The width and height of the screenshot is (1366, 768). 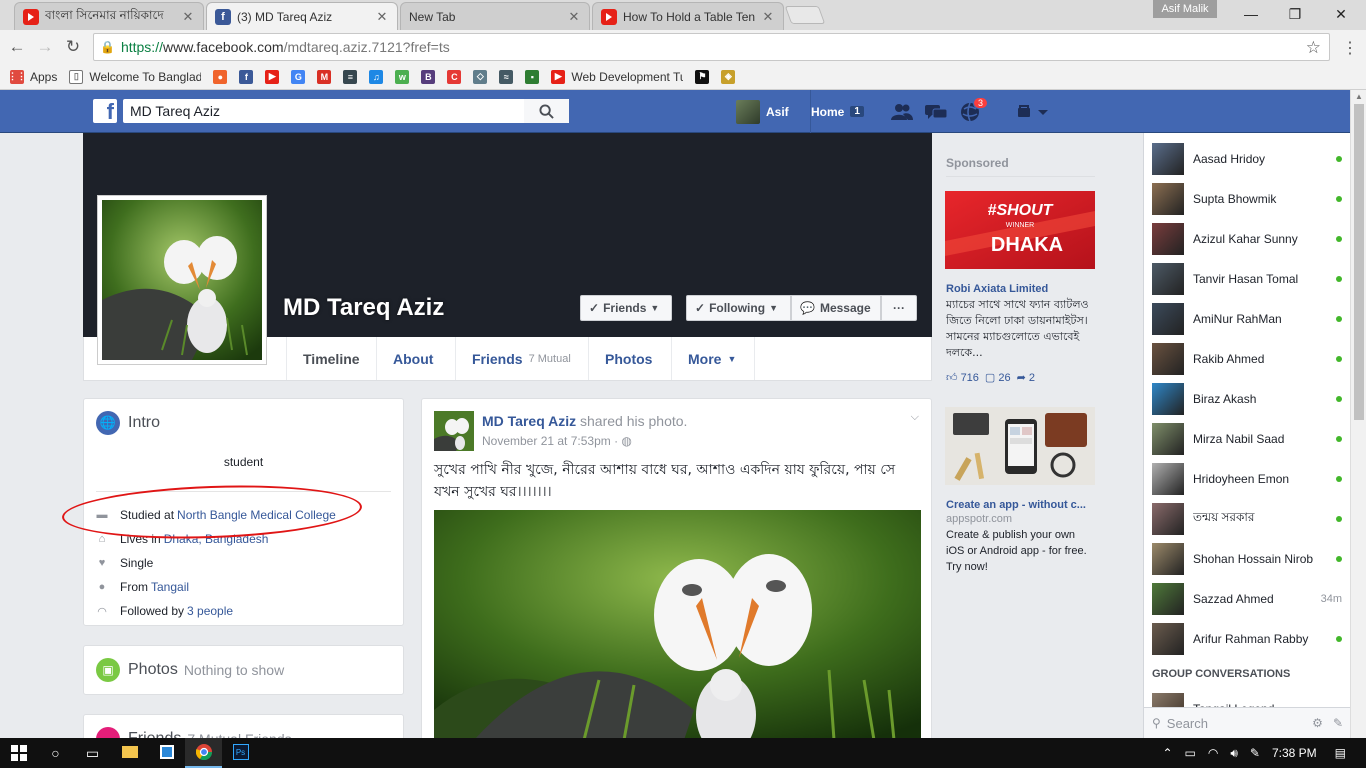 I want to click on bookmark-item: ⚑, so click(x=702, y=76).